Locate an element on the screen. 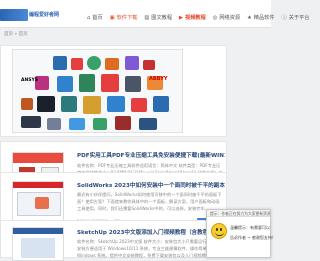  nav-item-tutorials: ▤ 图文教程 is located at coordinates (158, 18).